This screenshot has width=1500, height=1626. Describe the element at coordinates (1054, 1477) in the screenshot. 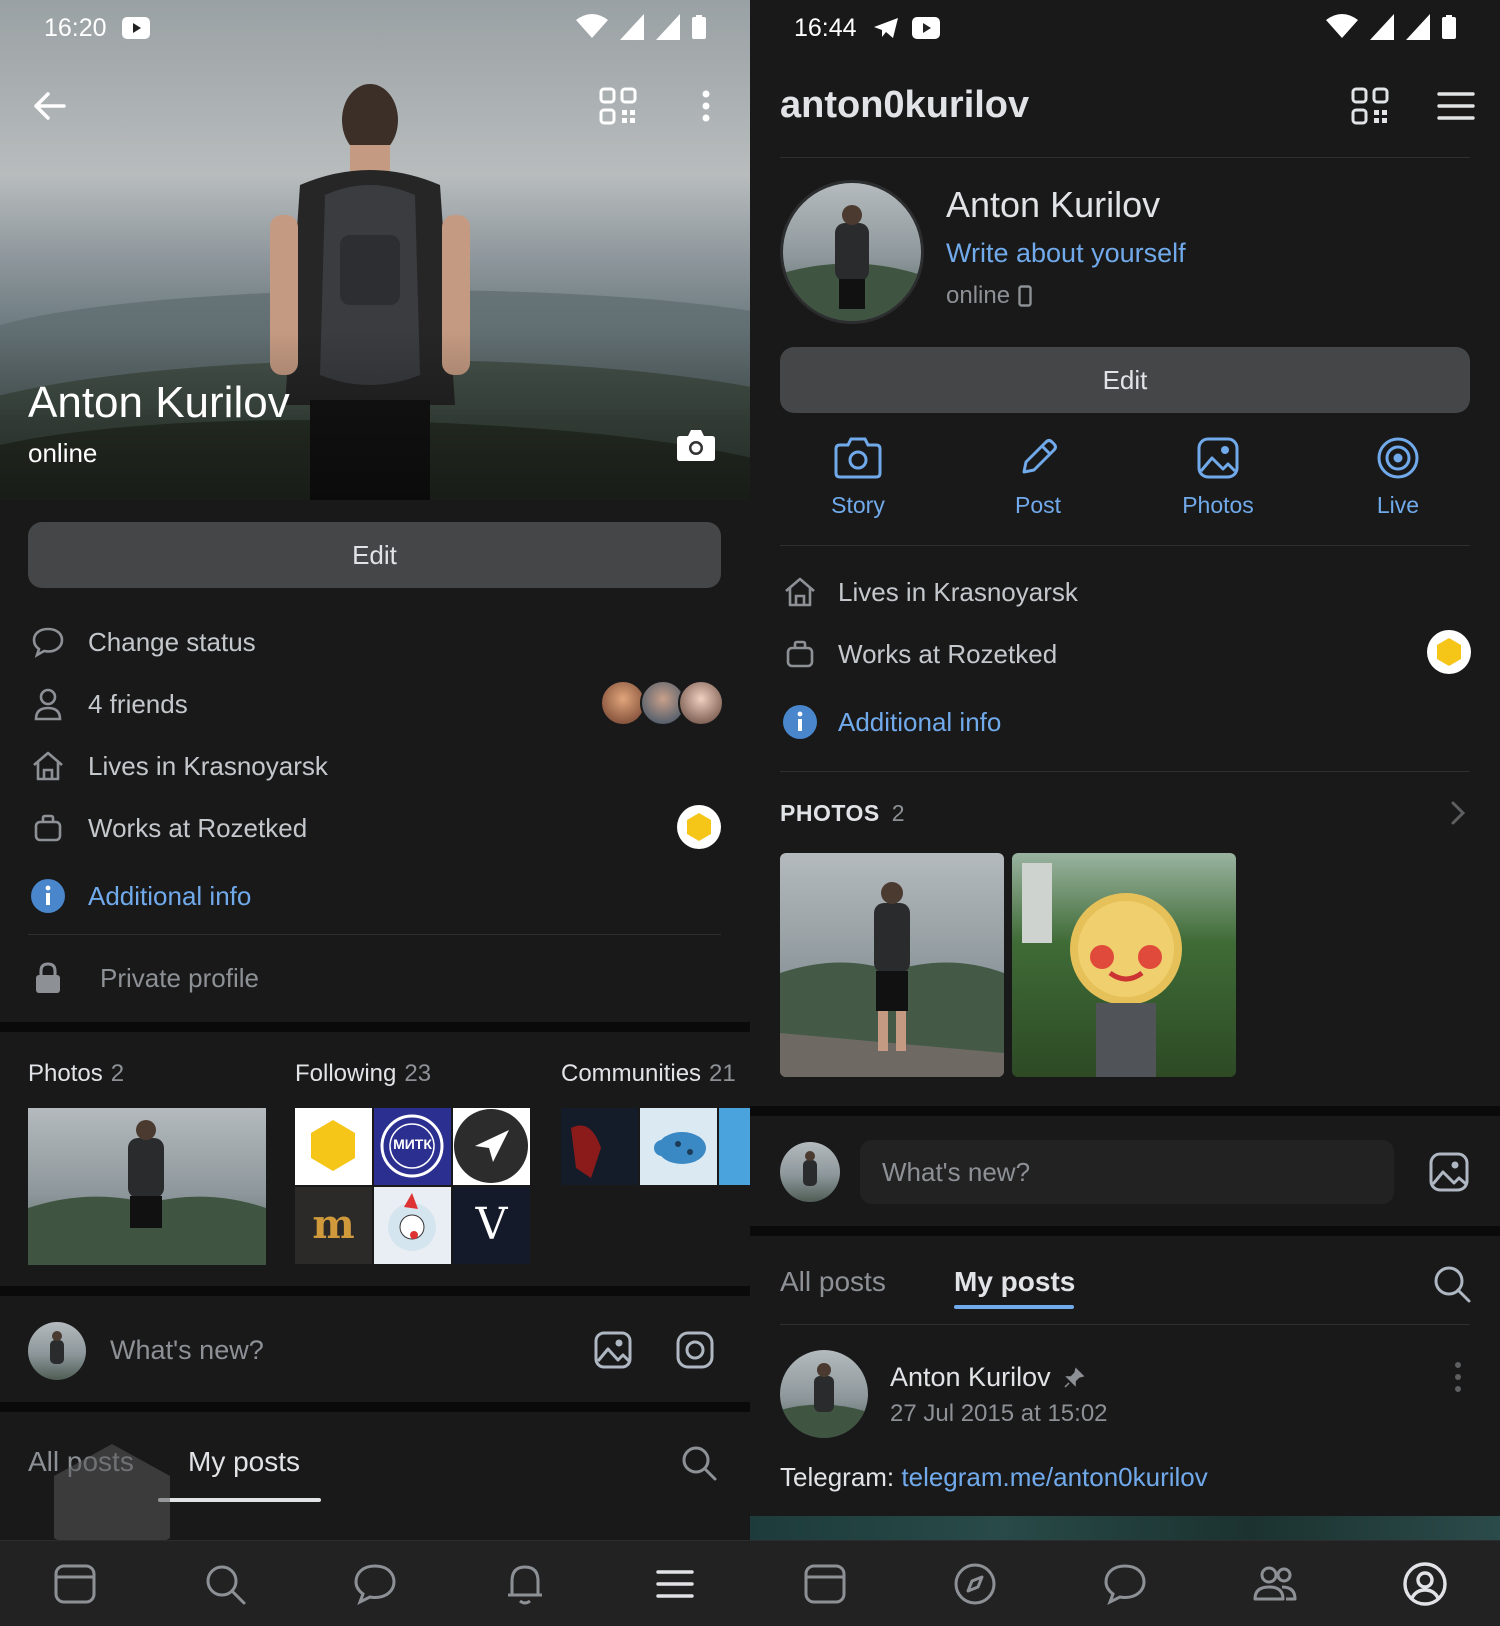

I see `post-link: telegram.me/anton0kurilov` at that location.